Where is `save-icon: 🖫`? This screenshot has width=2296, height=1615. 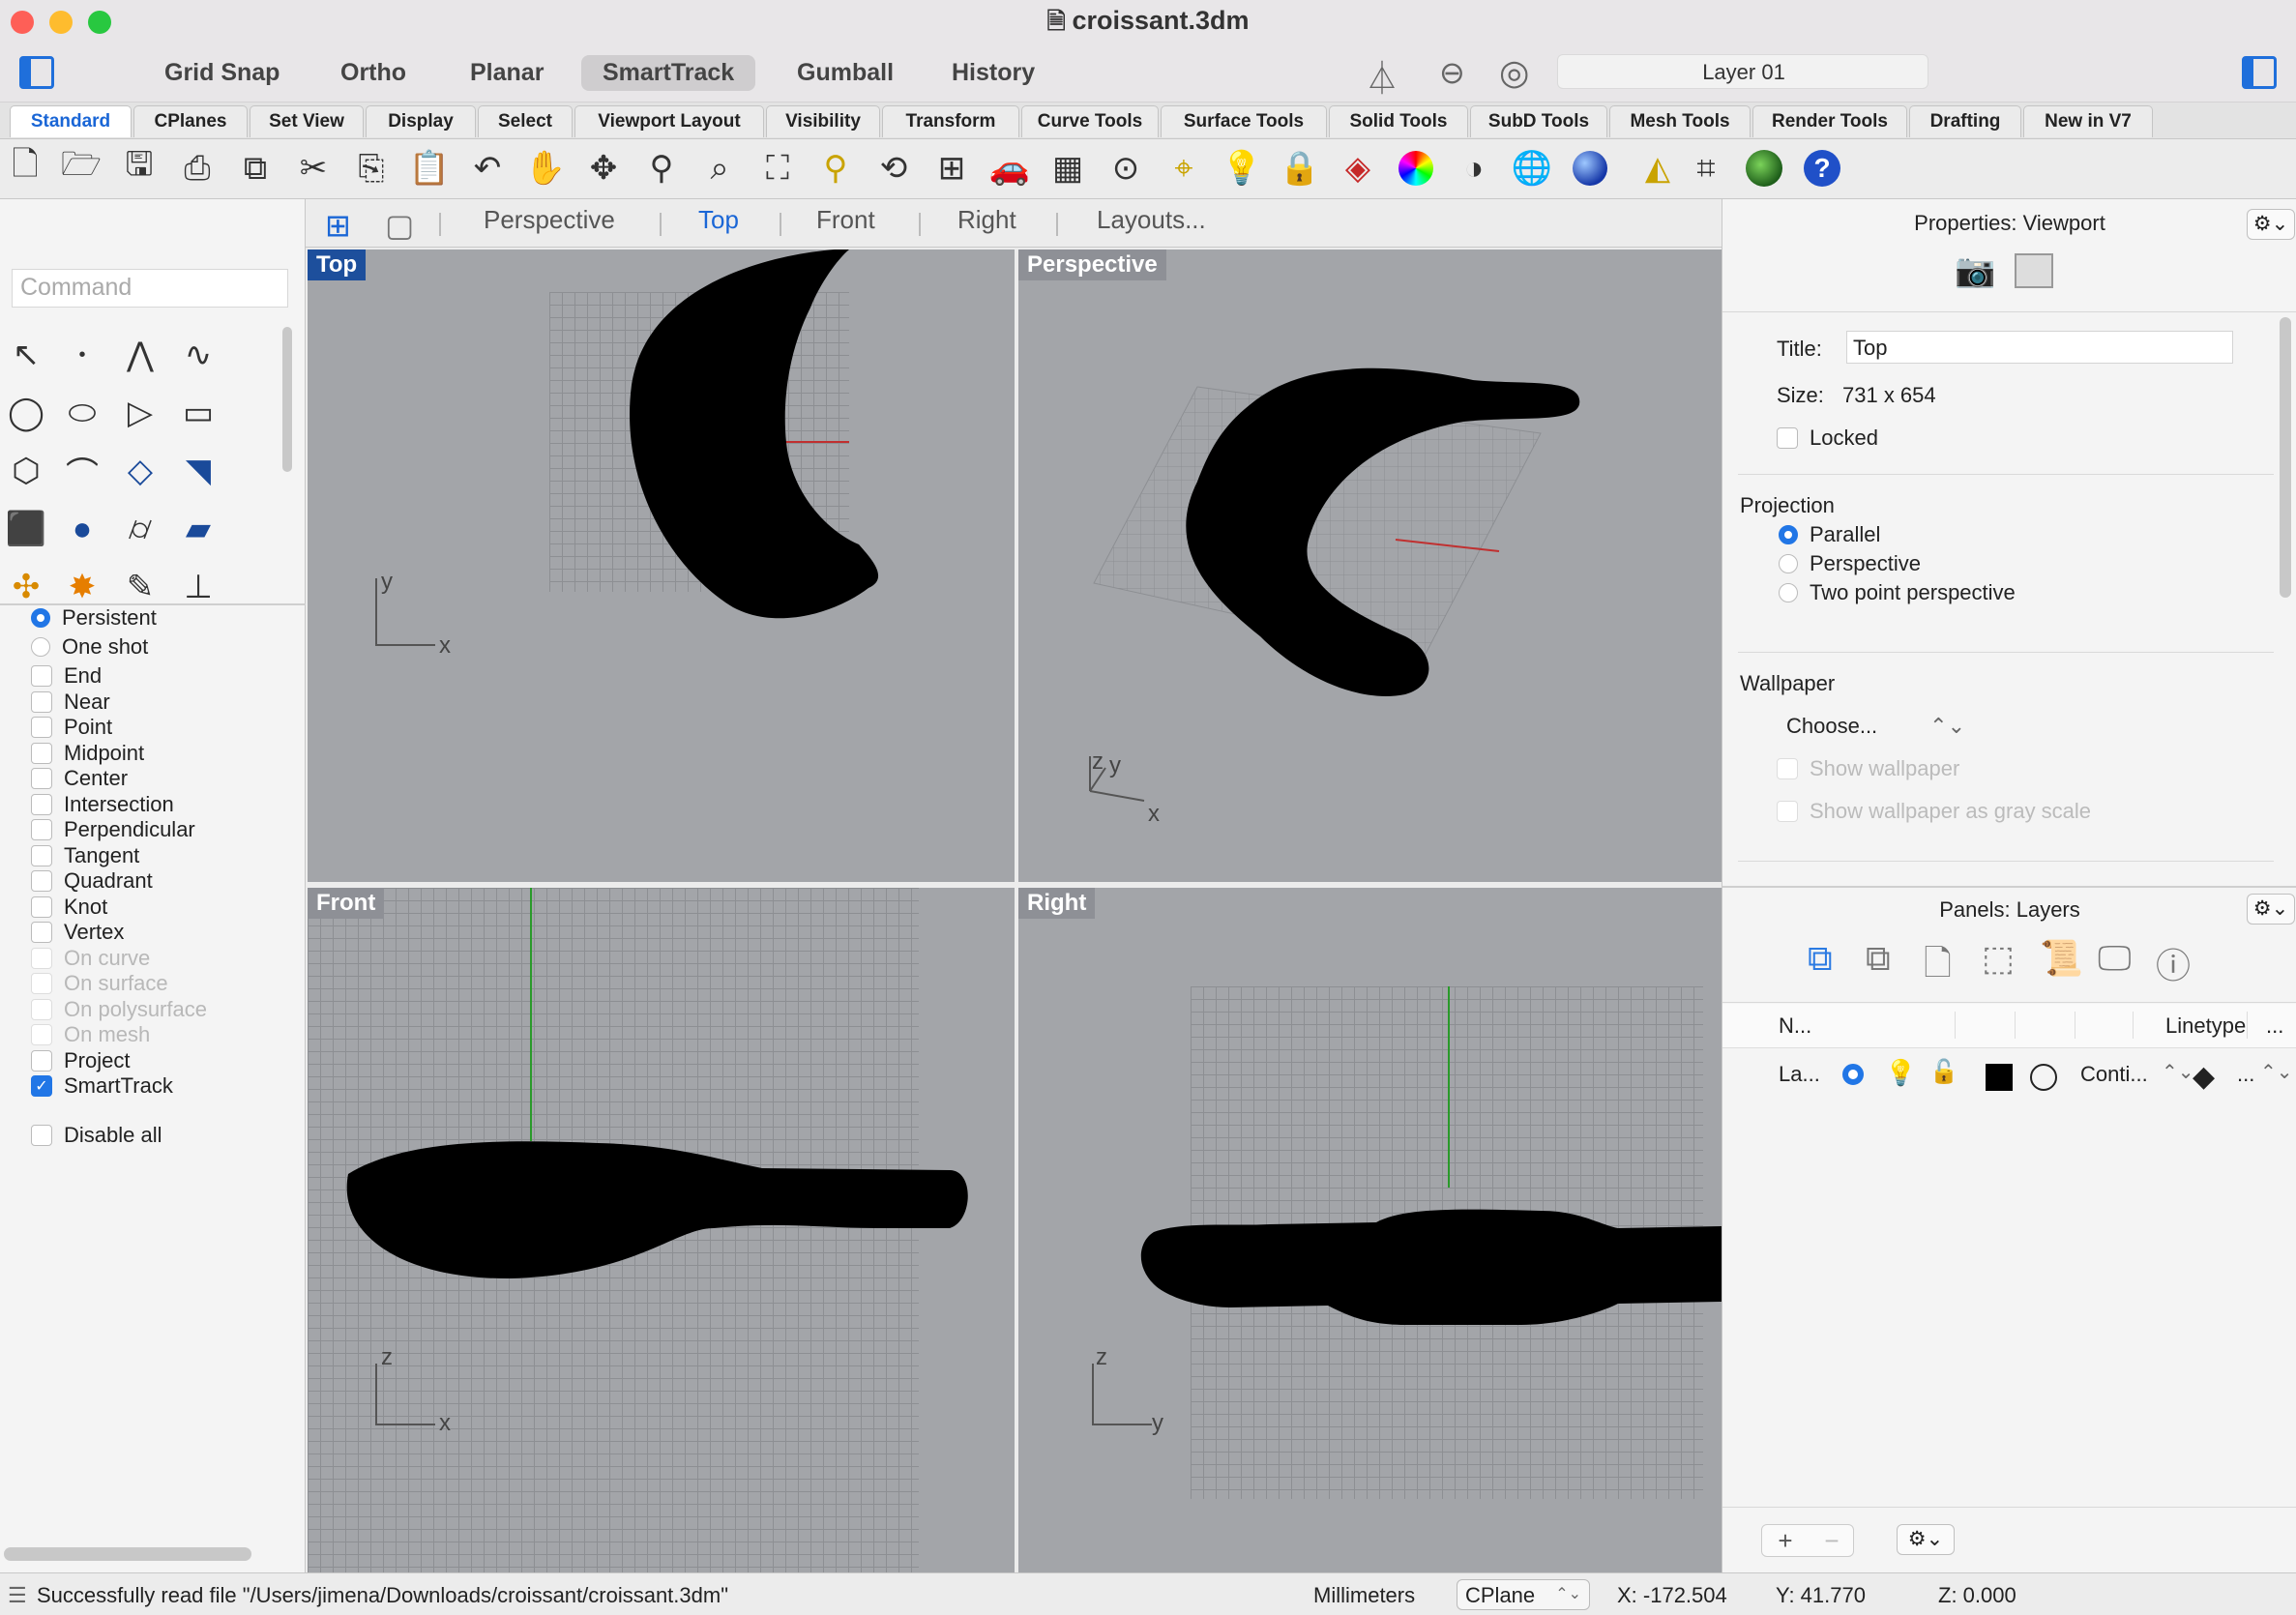
save-icon: 🖫 is located at coordinates (139, 167).